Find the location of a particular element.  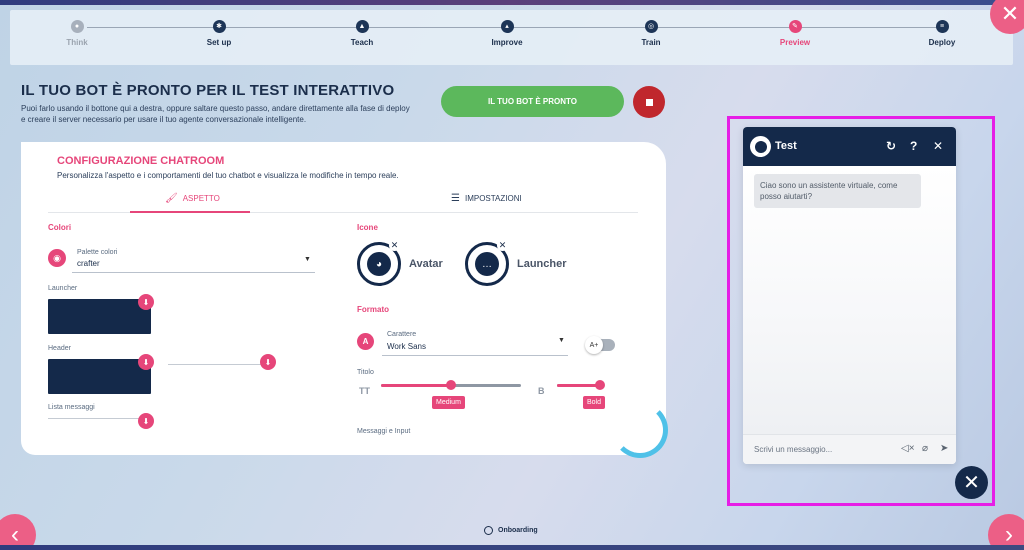

palette-icon: ◉ is located at coordinates (57, 258).